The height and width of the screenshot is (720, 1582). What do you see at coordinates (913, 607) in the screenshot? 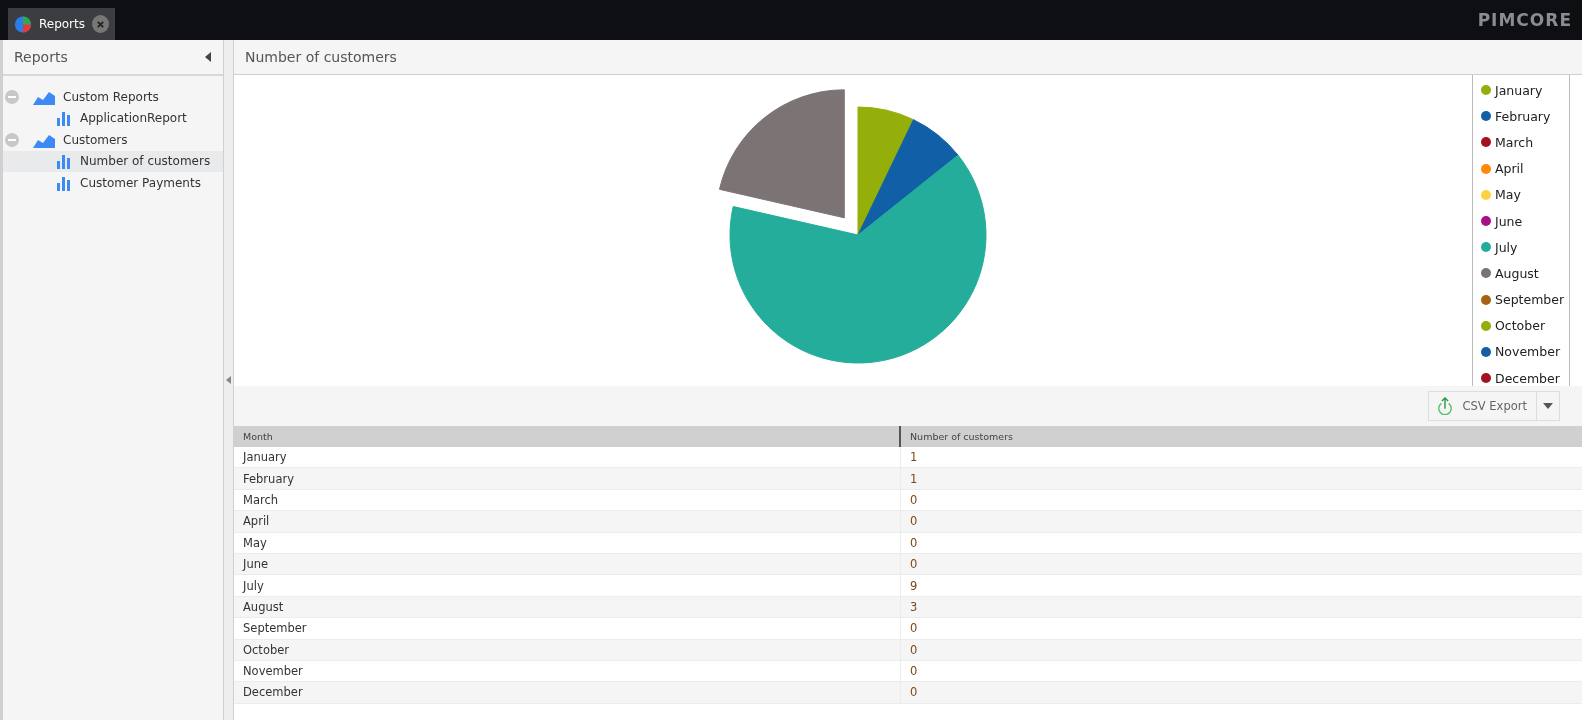
I see `table-cell-text: 3` at bounding box center [913, 607].